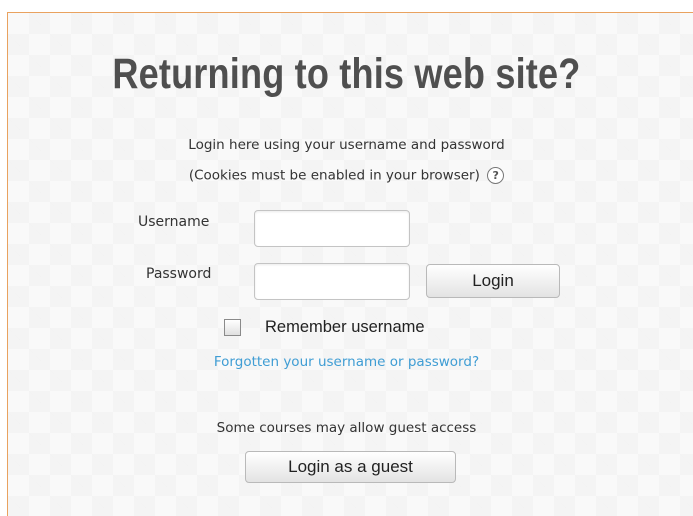 Image resolution: width=693 pixels, height=516 pixels. I want to click on remember-username-checkbox, so click(232, 327).